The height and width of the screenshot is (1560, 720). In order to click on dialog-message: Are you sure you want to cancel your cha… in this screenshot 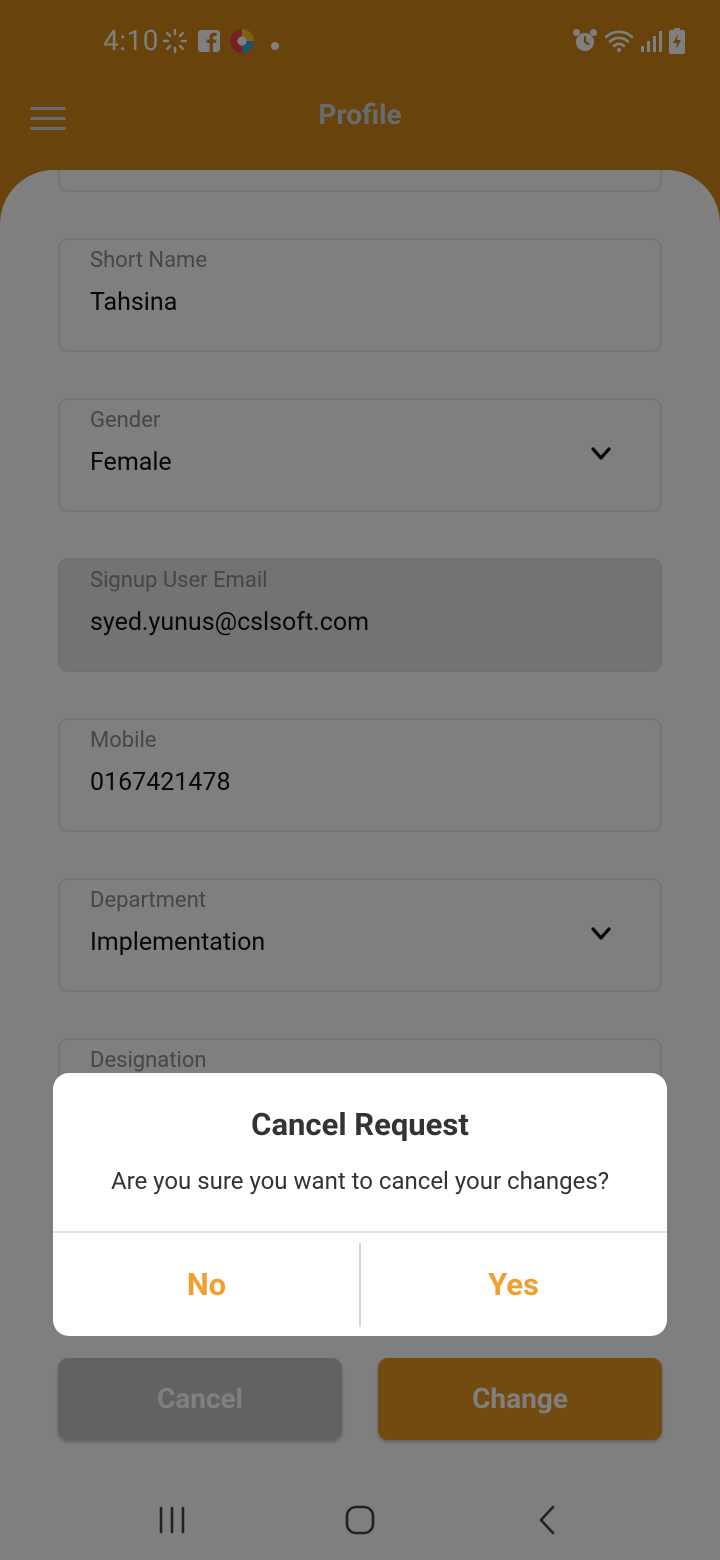, I will do `click(360, 1181)`.